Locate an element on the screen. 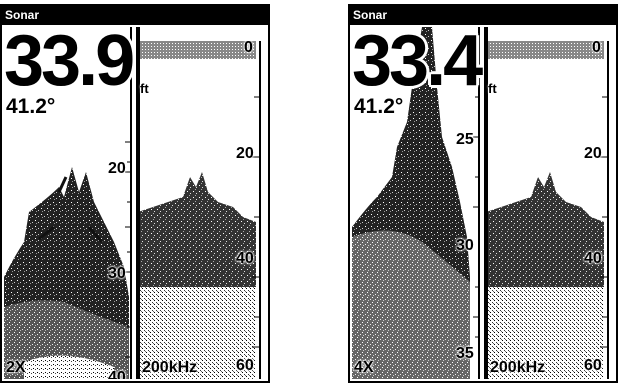  zoom-scale-label: 40 is located at coordinates (117, 374).